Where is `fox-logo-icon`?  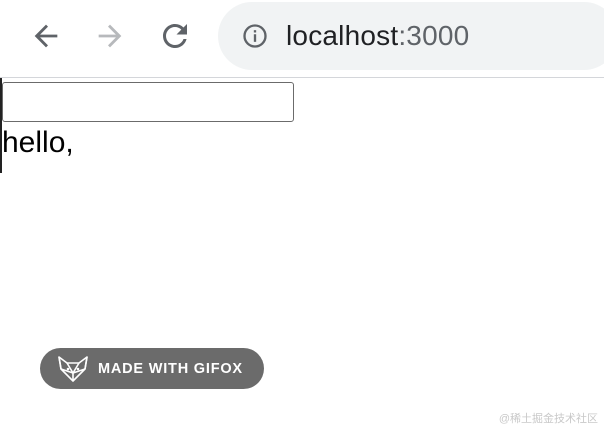
fox-logo-icon is located at coordinates (73, 369).